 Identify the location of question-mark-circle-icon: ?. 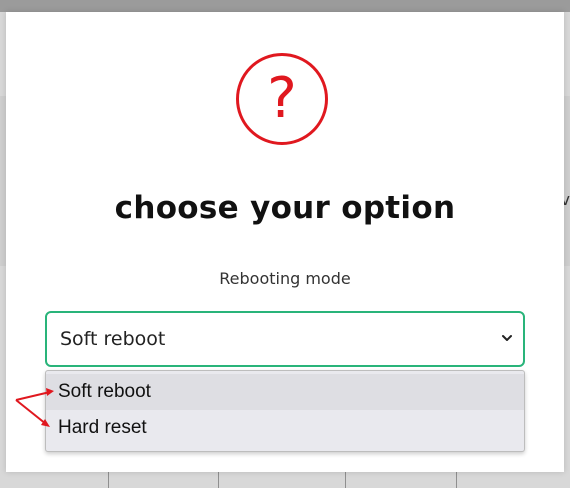
(282, 99).